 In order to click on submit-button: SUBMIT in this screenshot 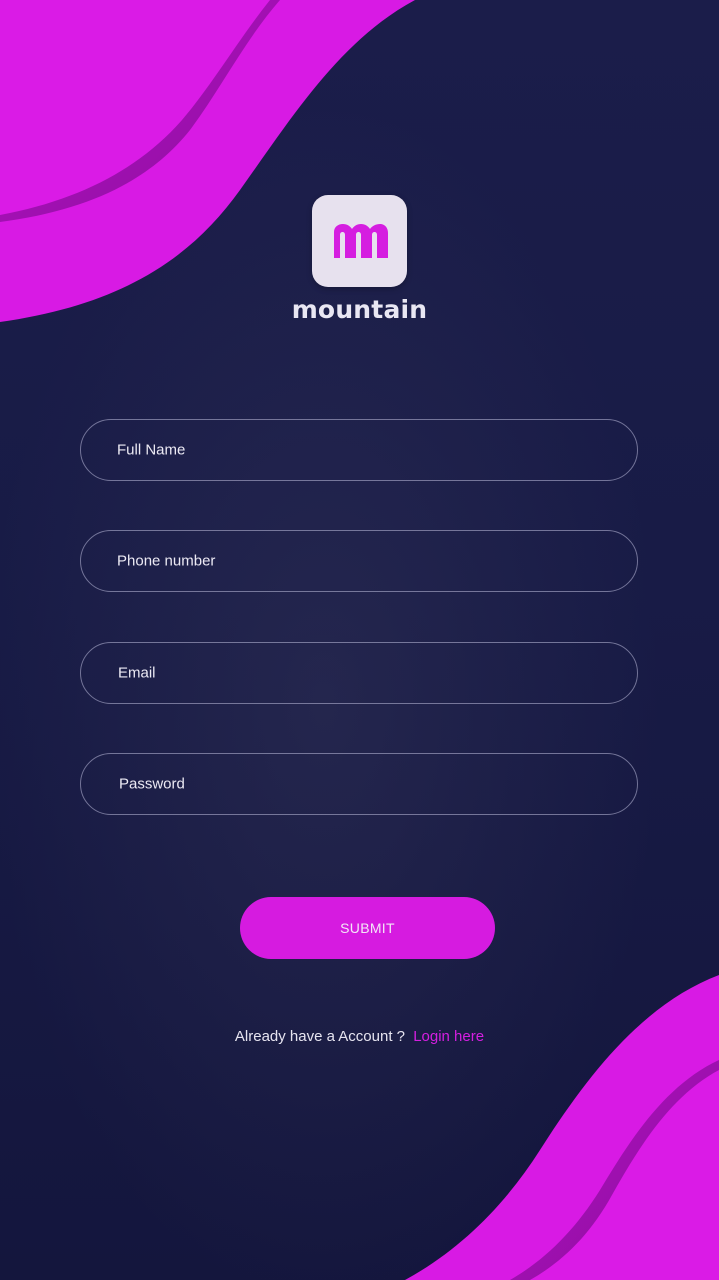, I will do `click(367, 928)`.